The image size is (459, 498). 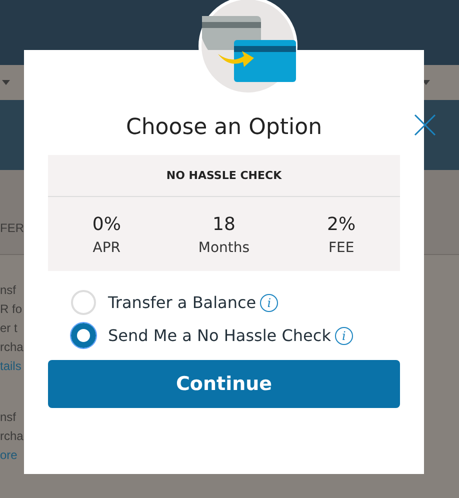 I want to click on dialog-title: Choose an Option, so click(x=224, y=128).